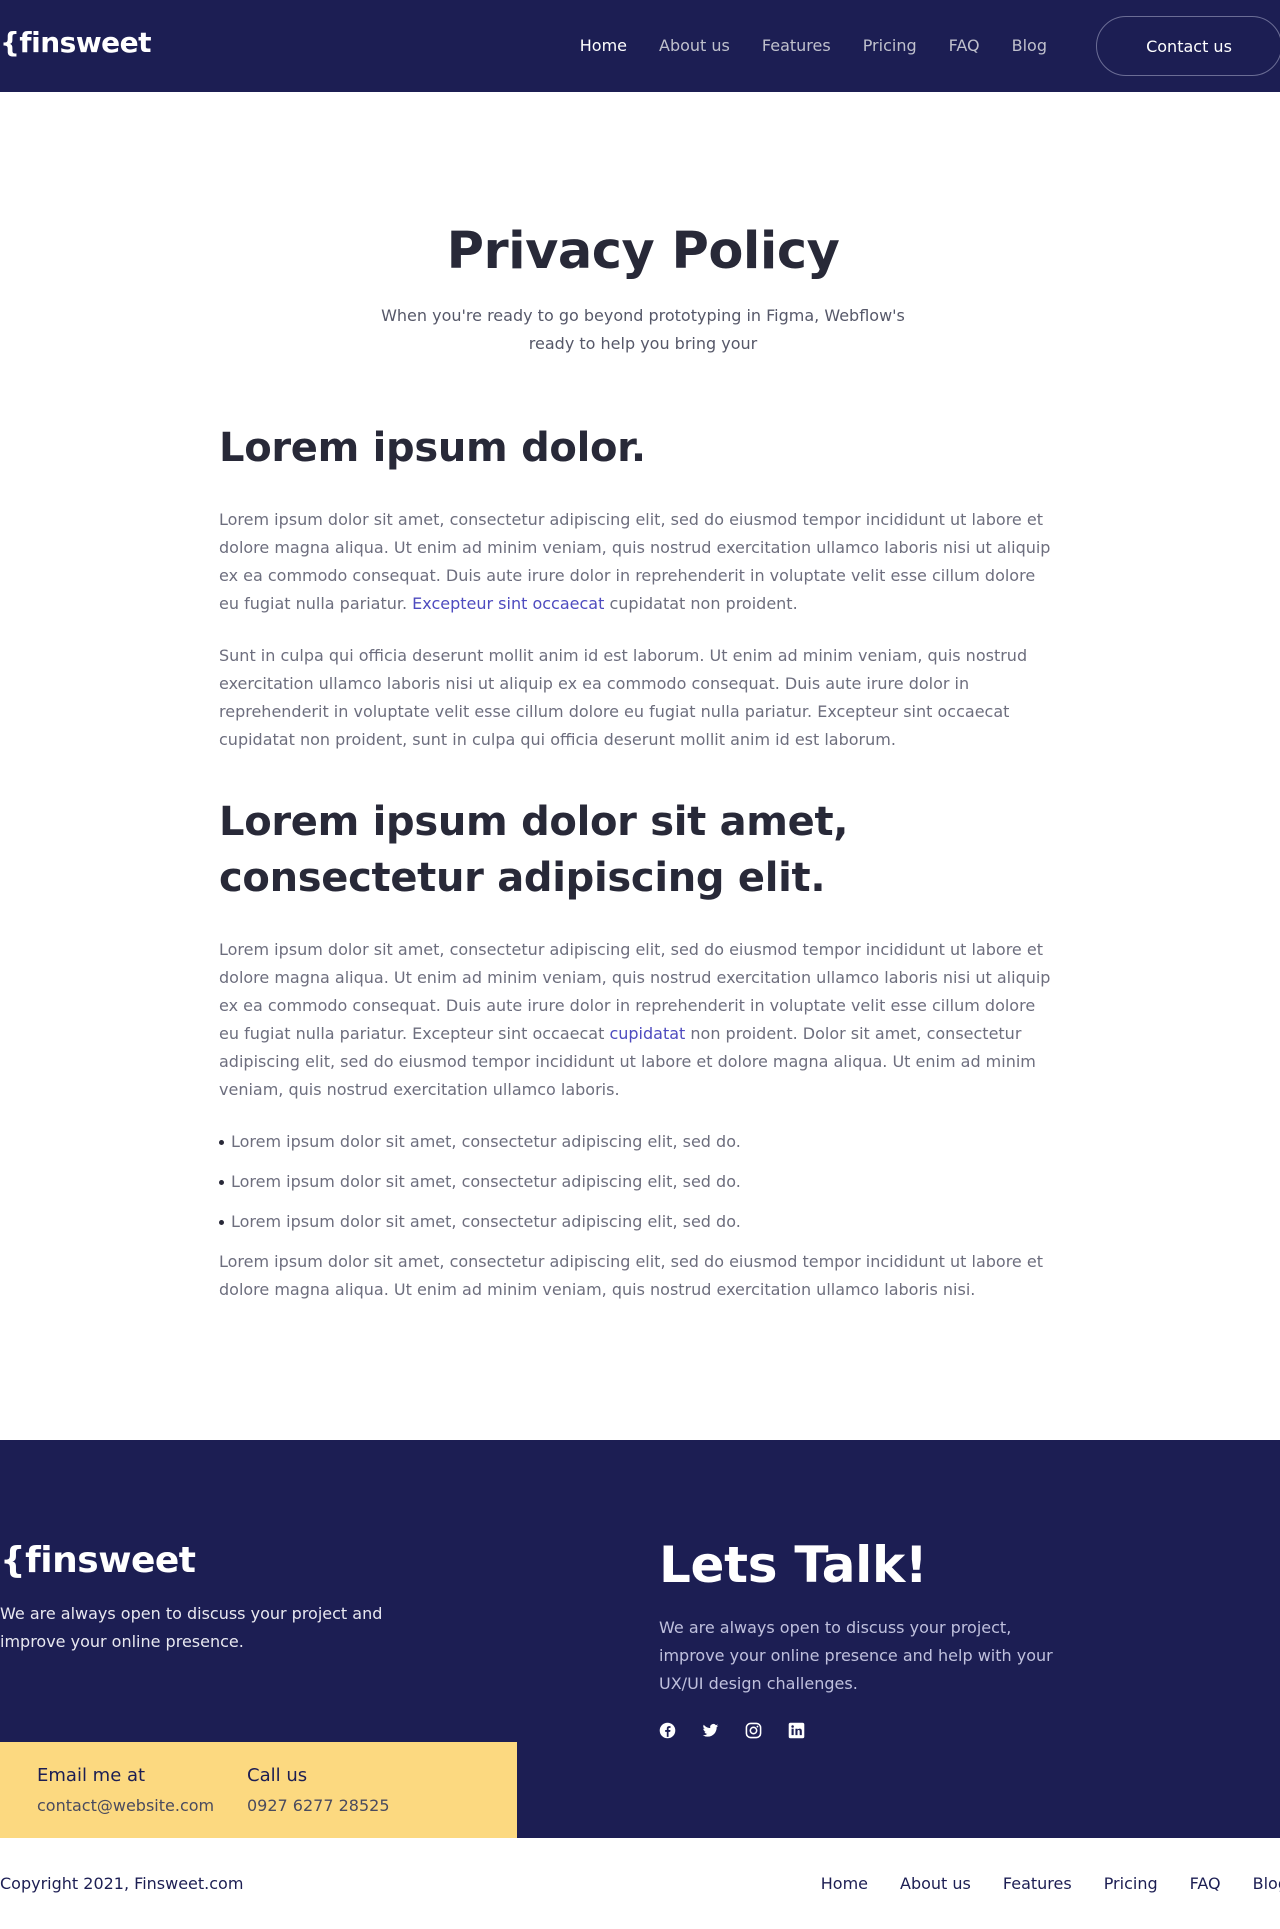  I want to click on nav-pricing: Pricing, so click(890, 45).